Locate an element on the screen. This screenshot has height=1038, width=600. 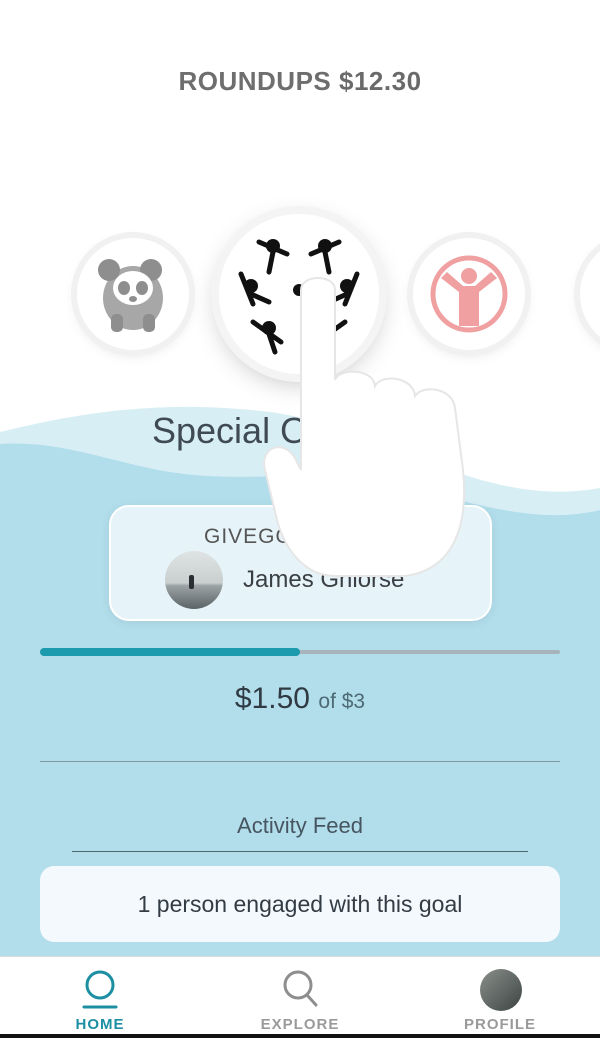
charity-next is located at coordinates (590, 294).